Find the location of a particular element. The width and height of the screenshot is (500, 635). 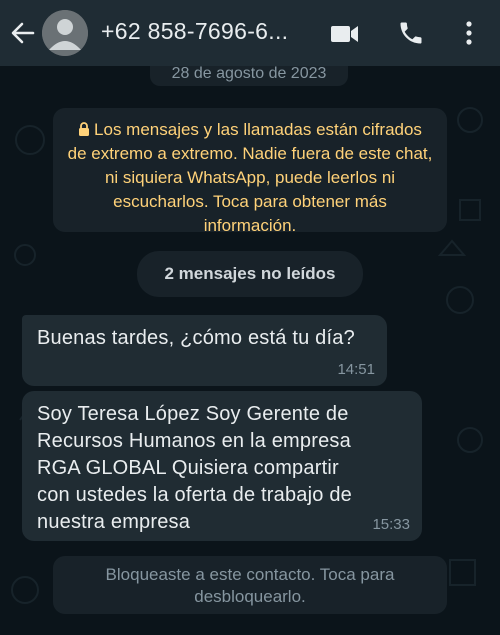

video-camera-icon is located at coordinates (344, 34).